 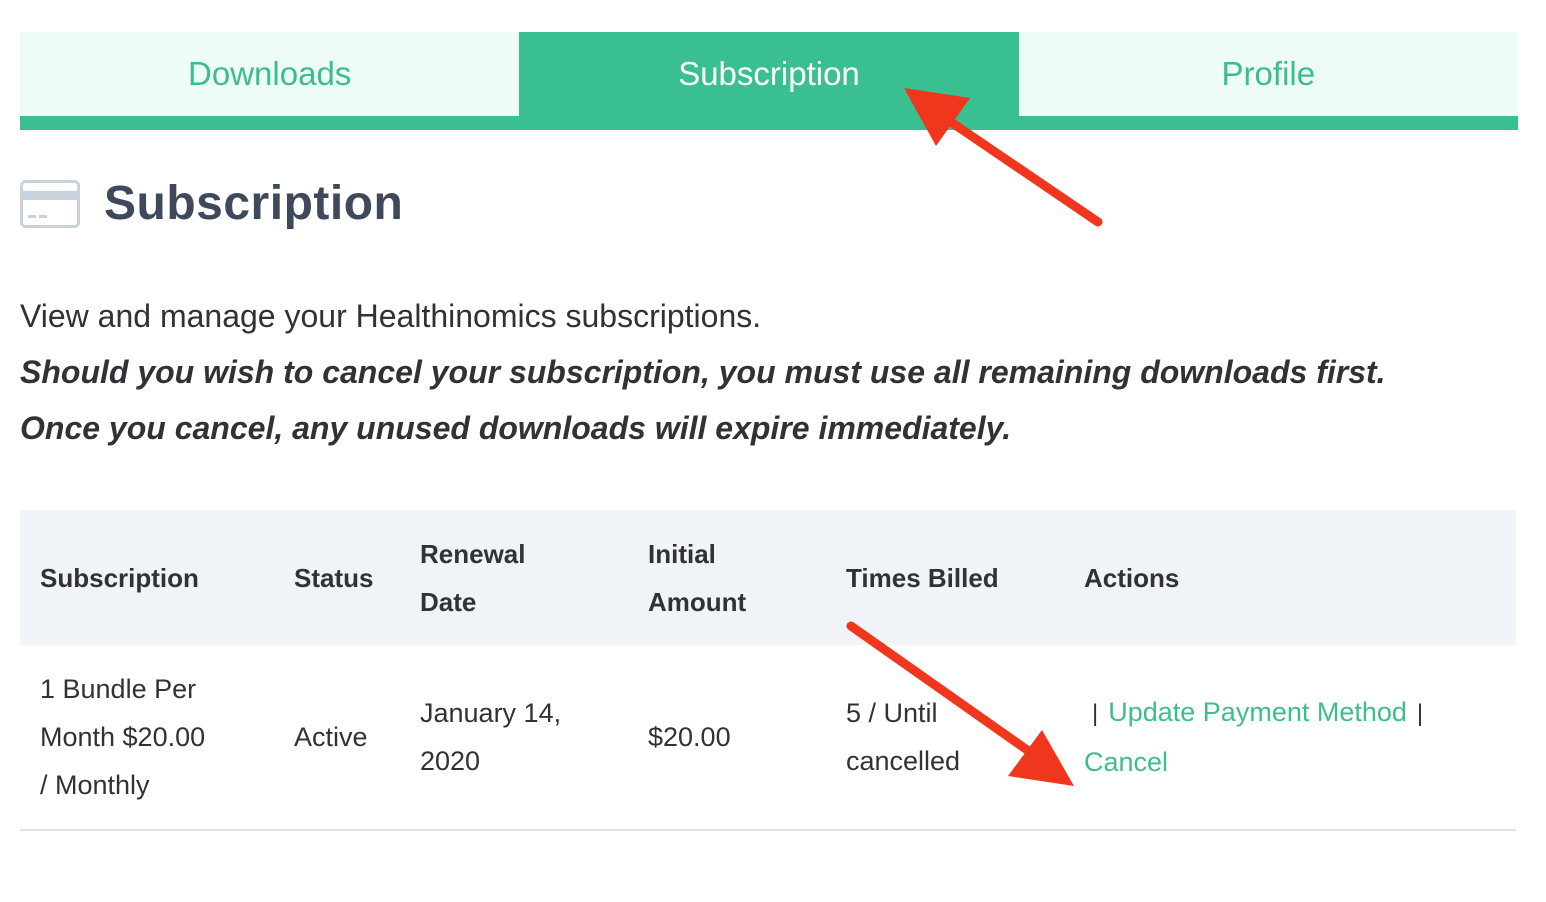 What do you see at coordinates (1290, 577) in the screenshot?
I see `column-header-actions: Actions` at bounding box center [1290, 577].